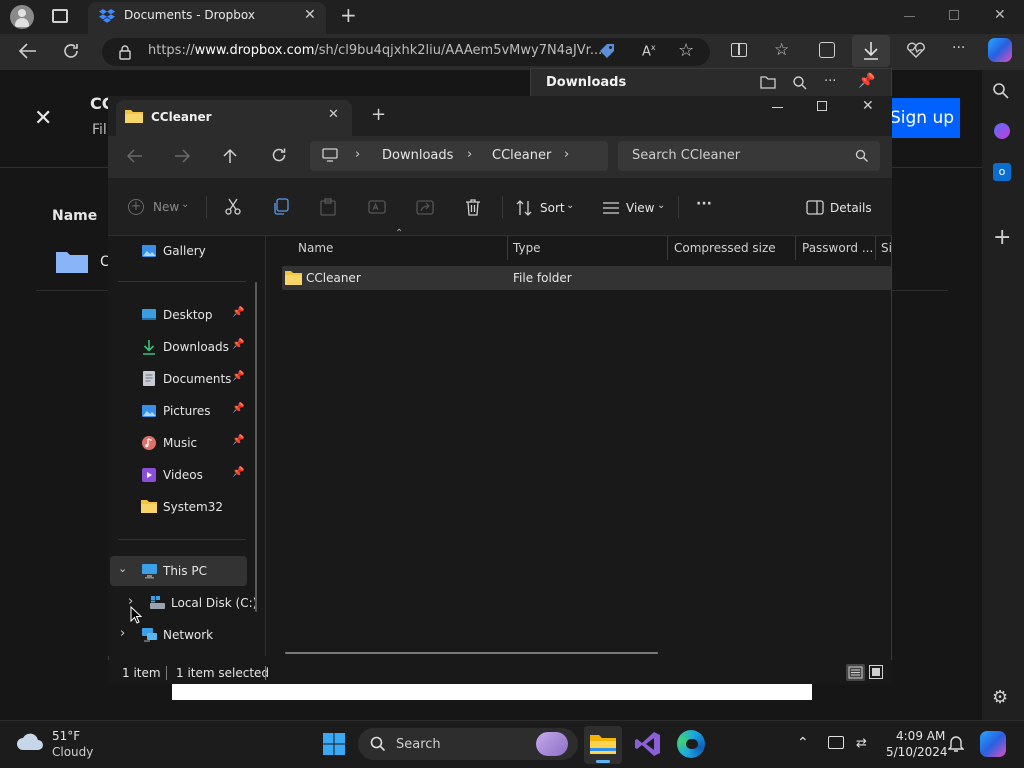 Image resolution: width=1024 pixels, height=768 pixels. What do you see at coordinates (871, 51) in the screenshot?
I see `downloads-button` at bounding box center [871, 51].